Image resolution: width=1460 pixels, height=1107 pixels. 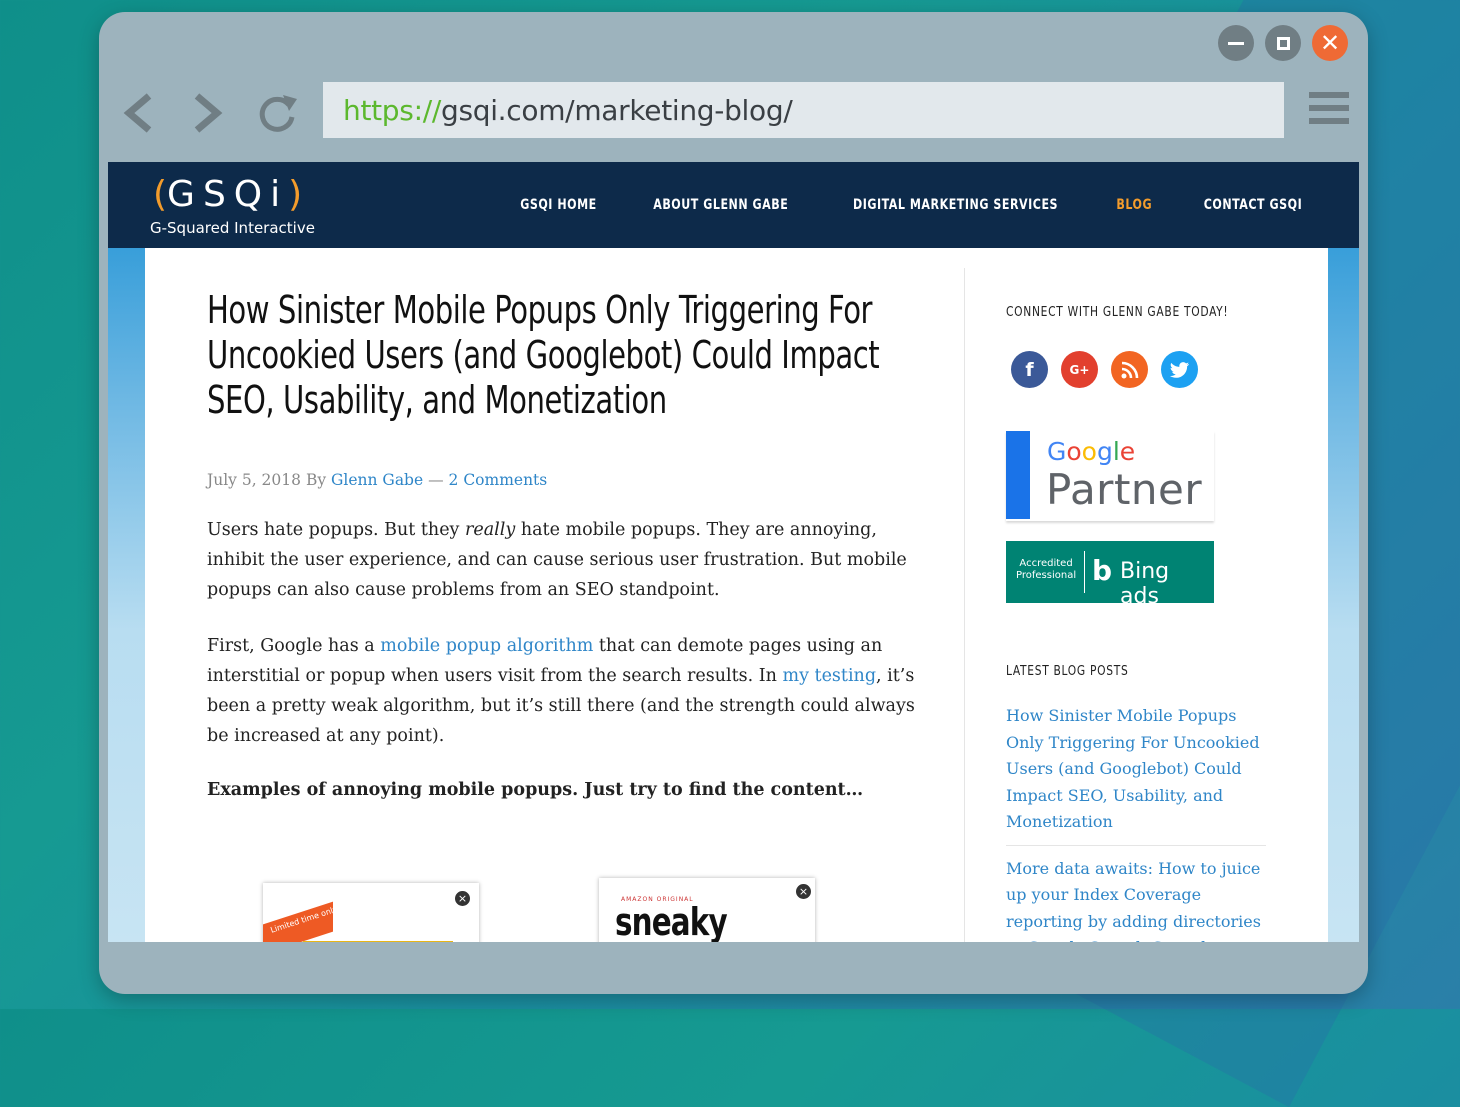 What do you see at coordinates (254, 480) in the screenshot?
I see `post-date: July 5, 2018` at bounding box center [254, 480].